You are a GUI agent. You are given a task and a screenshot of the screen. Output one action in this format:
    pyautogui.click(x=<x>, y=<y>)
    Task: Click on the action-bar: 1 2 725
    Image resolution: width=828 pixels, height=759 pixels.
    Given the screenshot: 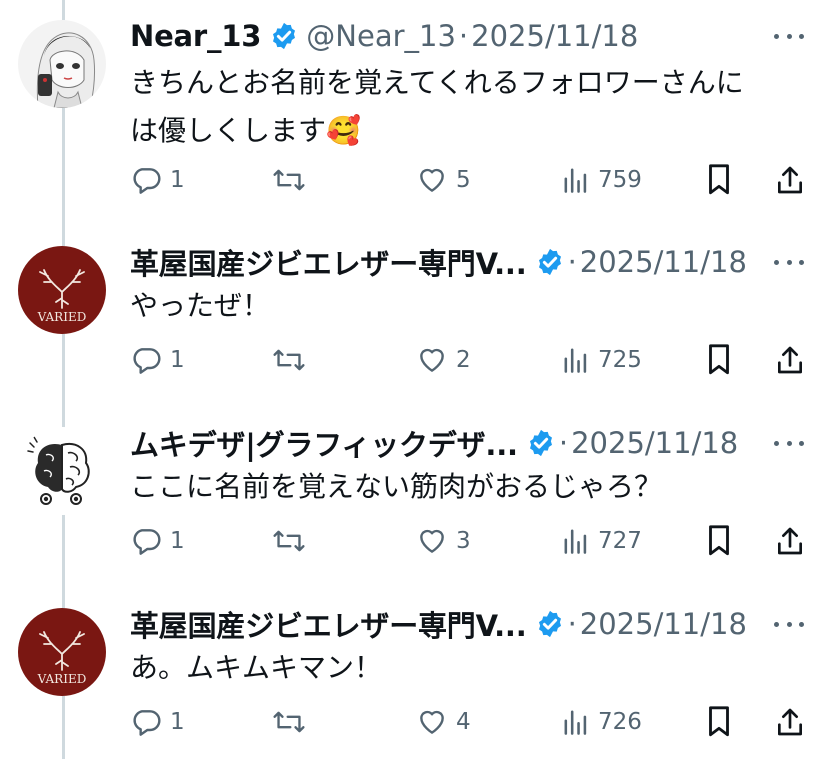 What is the action you would take?
    pyautogui.click(x=470, y=360)
    